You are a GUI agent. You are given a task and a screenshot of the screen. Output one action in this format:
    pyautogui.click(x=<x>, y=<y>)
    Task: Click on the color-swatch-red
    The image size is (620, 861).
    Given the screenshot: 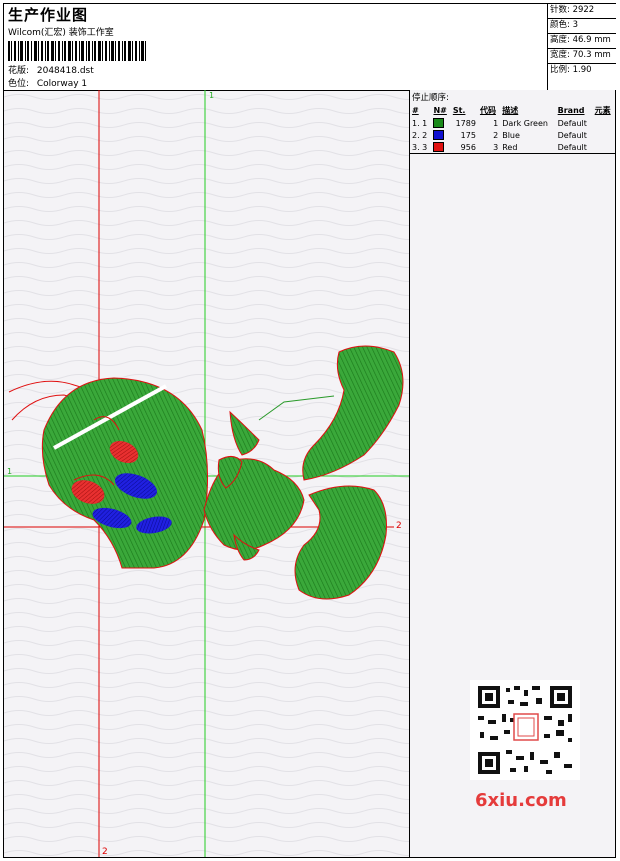 What is the action you would take?
    pyautogui.click(x=439, y=147)
    